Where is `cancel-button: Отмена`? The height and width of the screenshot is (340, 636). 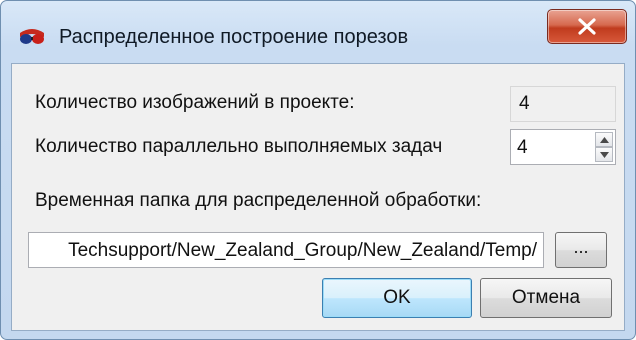
cancel-button: Отмена is located at coordinates (546, 298).